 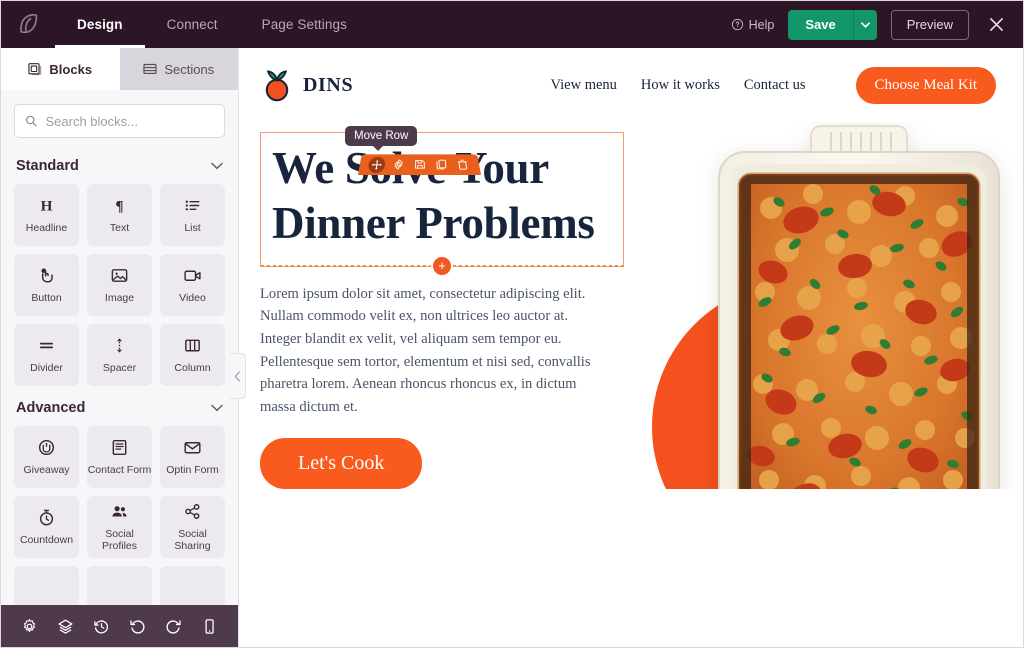 I want to click on sidebar-tab-blocks: Blocks, so click(x=60, y=69).